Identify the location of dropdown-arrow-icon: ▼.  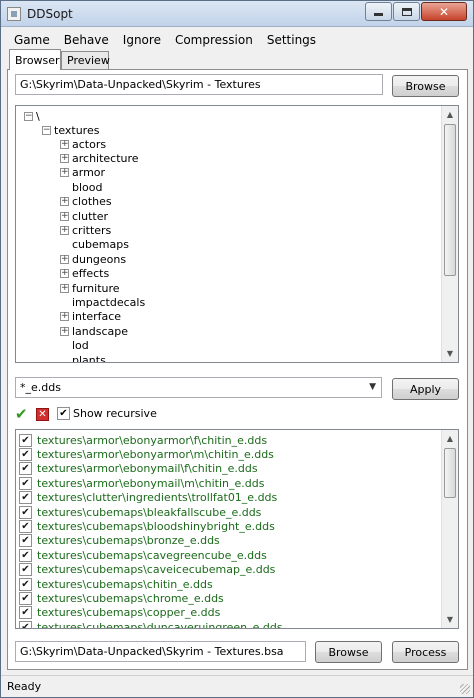
(372, 387).